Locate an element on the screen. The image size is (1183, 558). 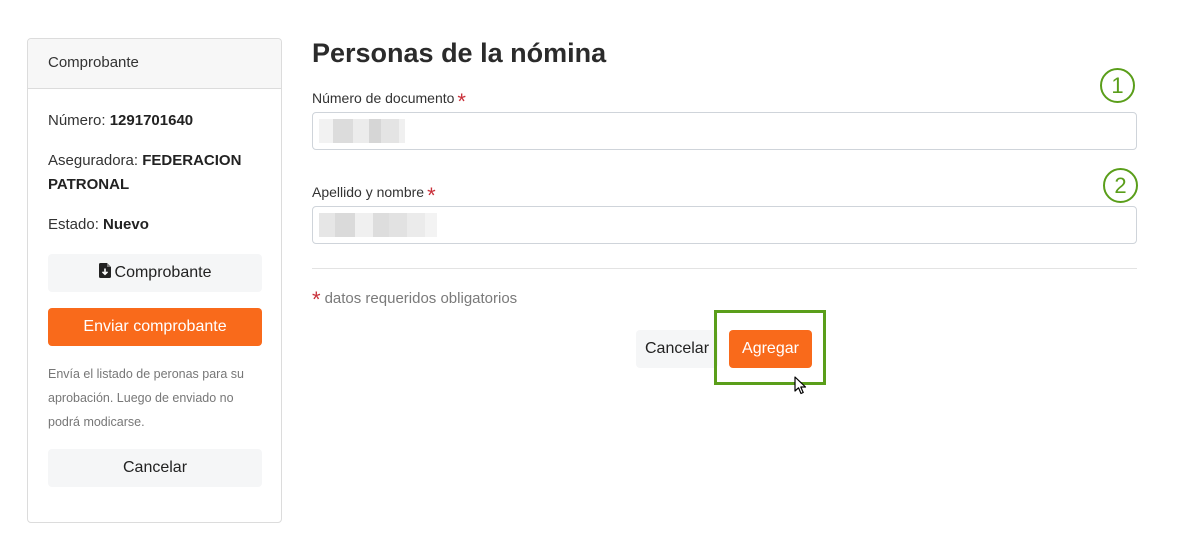
step-1-badge: 1 is located at coordinates (1117, 85).